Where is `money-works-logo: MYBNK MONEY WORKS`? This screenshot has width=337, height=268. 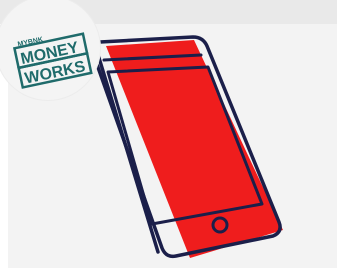
money-works-logo: MYBNK MONEY WORKS is located at coordinates (52, 60).